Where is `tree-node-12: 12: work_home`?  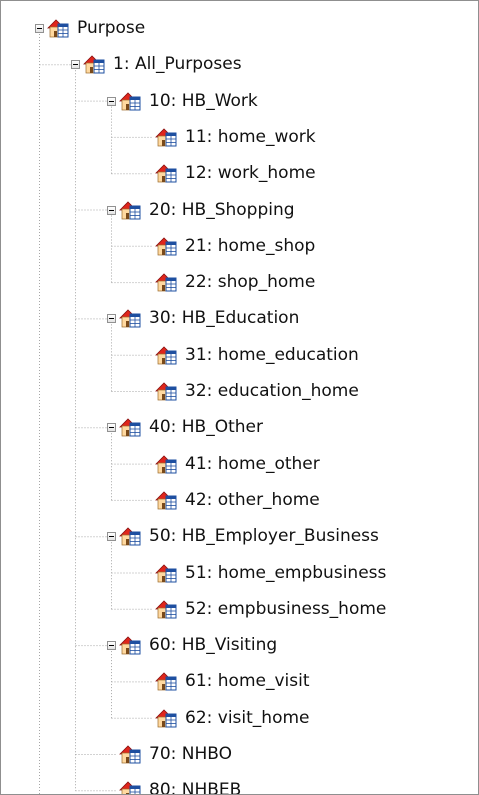
tree-node-12: 12: work_home is located at coordinates (236, 173).